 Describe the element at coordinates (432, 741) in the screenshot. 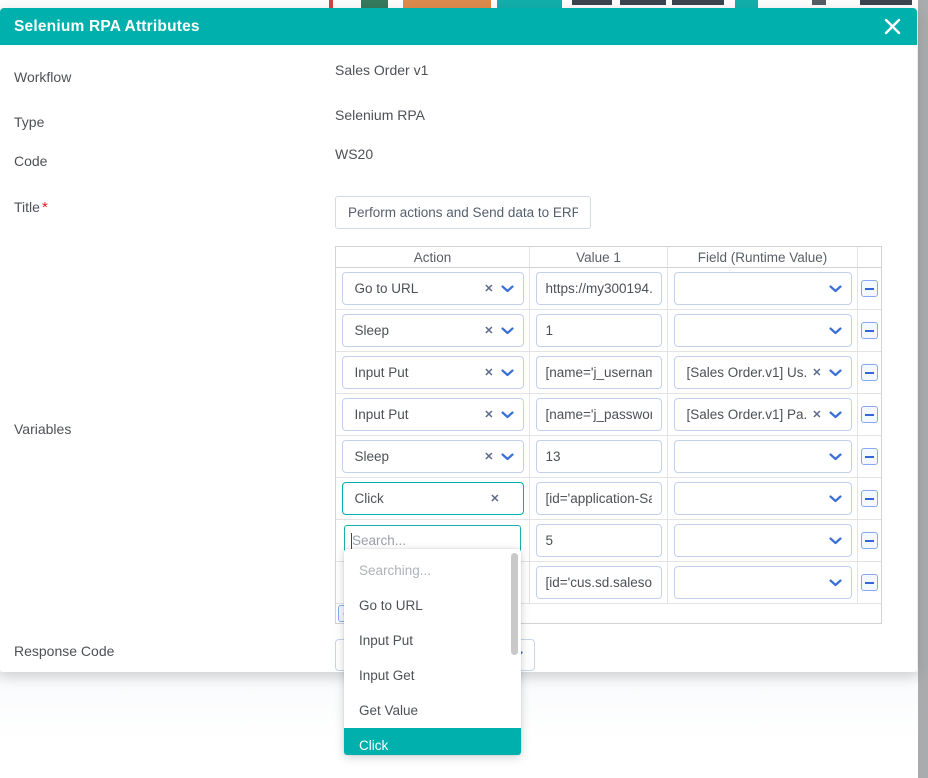

I see `dropdown-item-click: Click` at that location.